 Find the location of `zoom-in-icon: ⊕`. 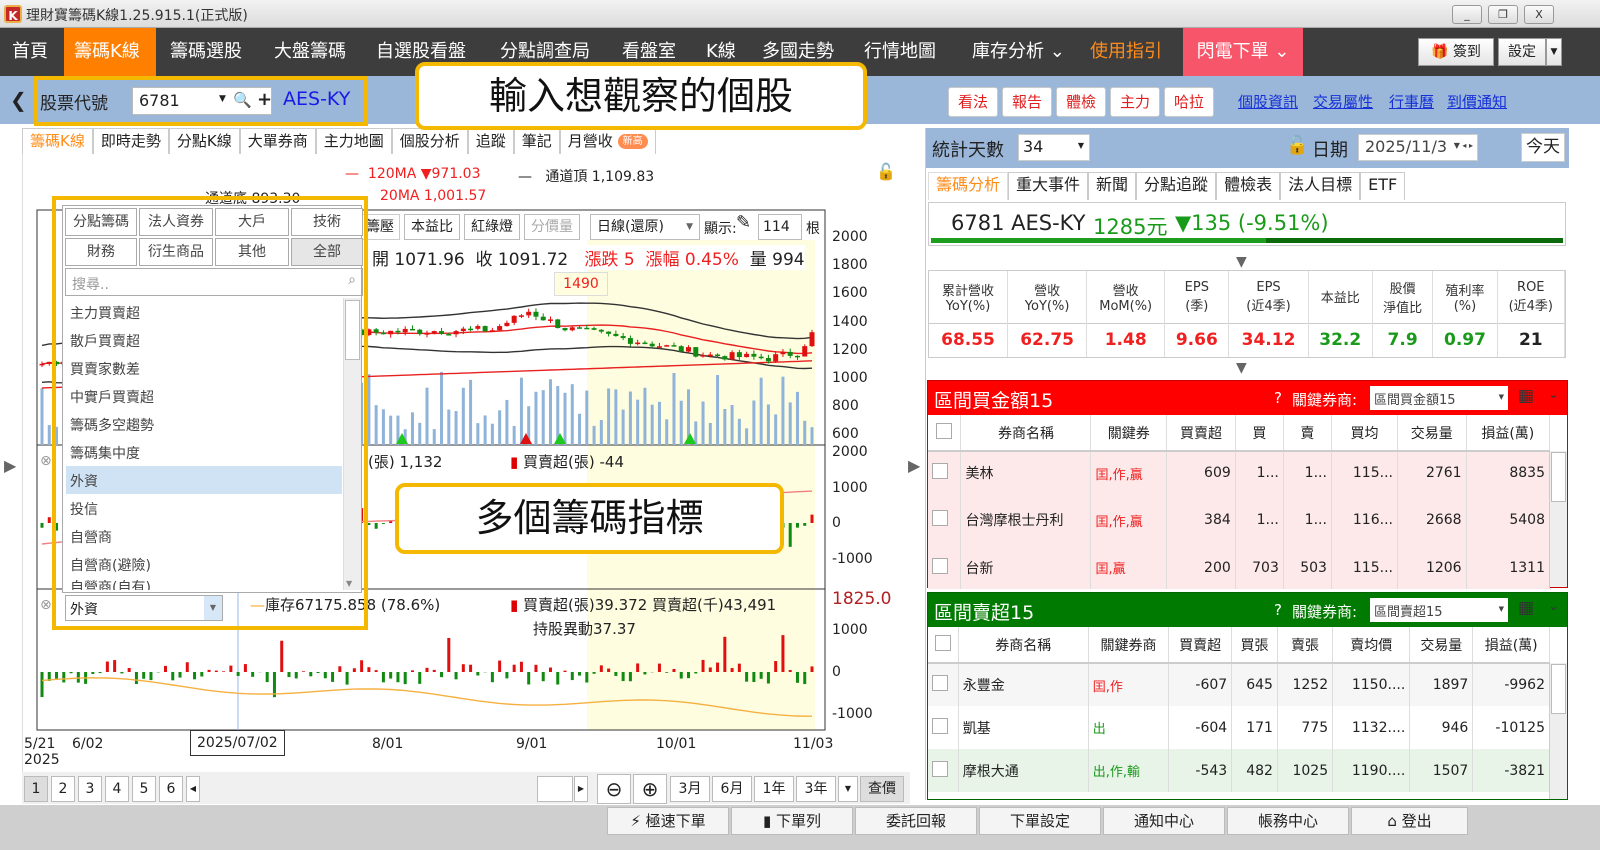

zoom-in-icon: ⊕ is located at coordinates (650, 789).